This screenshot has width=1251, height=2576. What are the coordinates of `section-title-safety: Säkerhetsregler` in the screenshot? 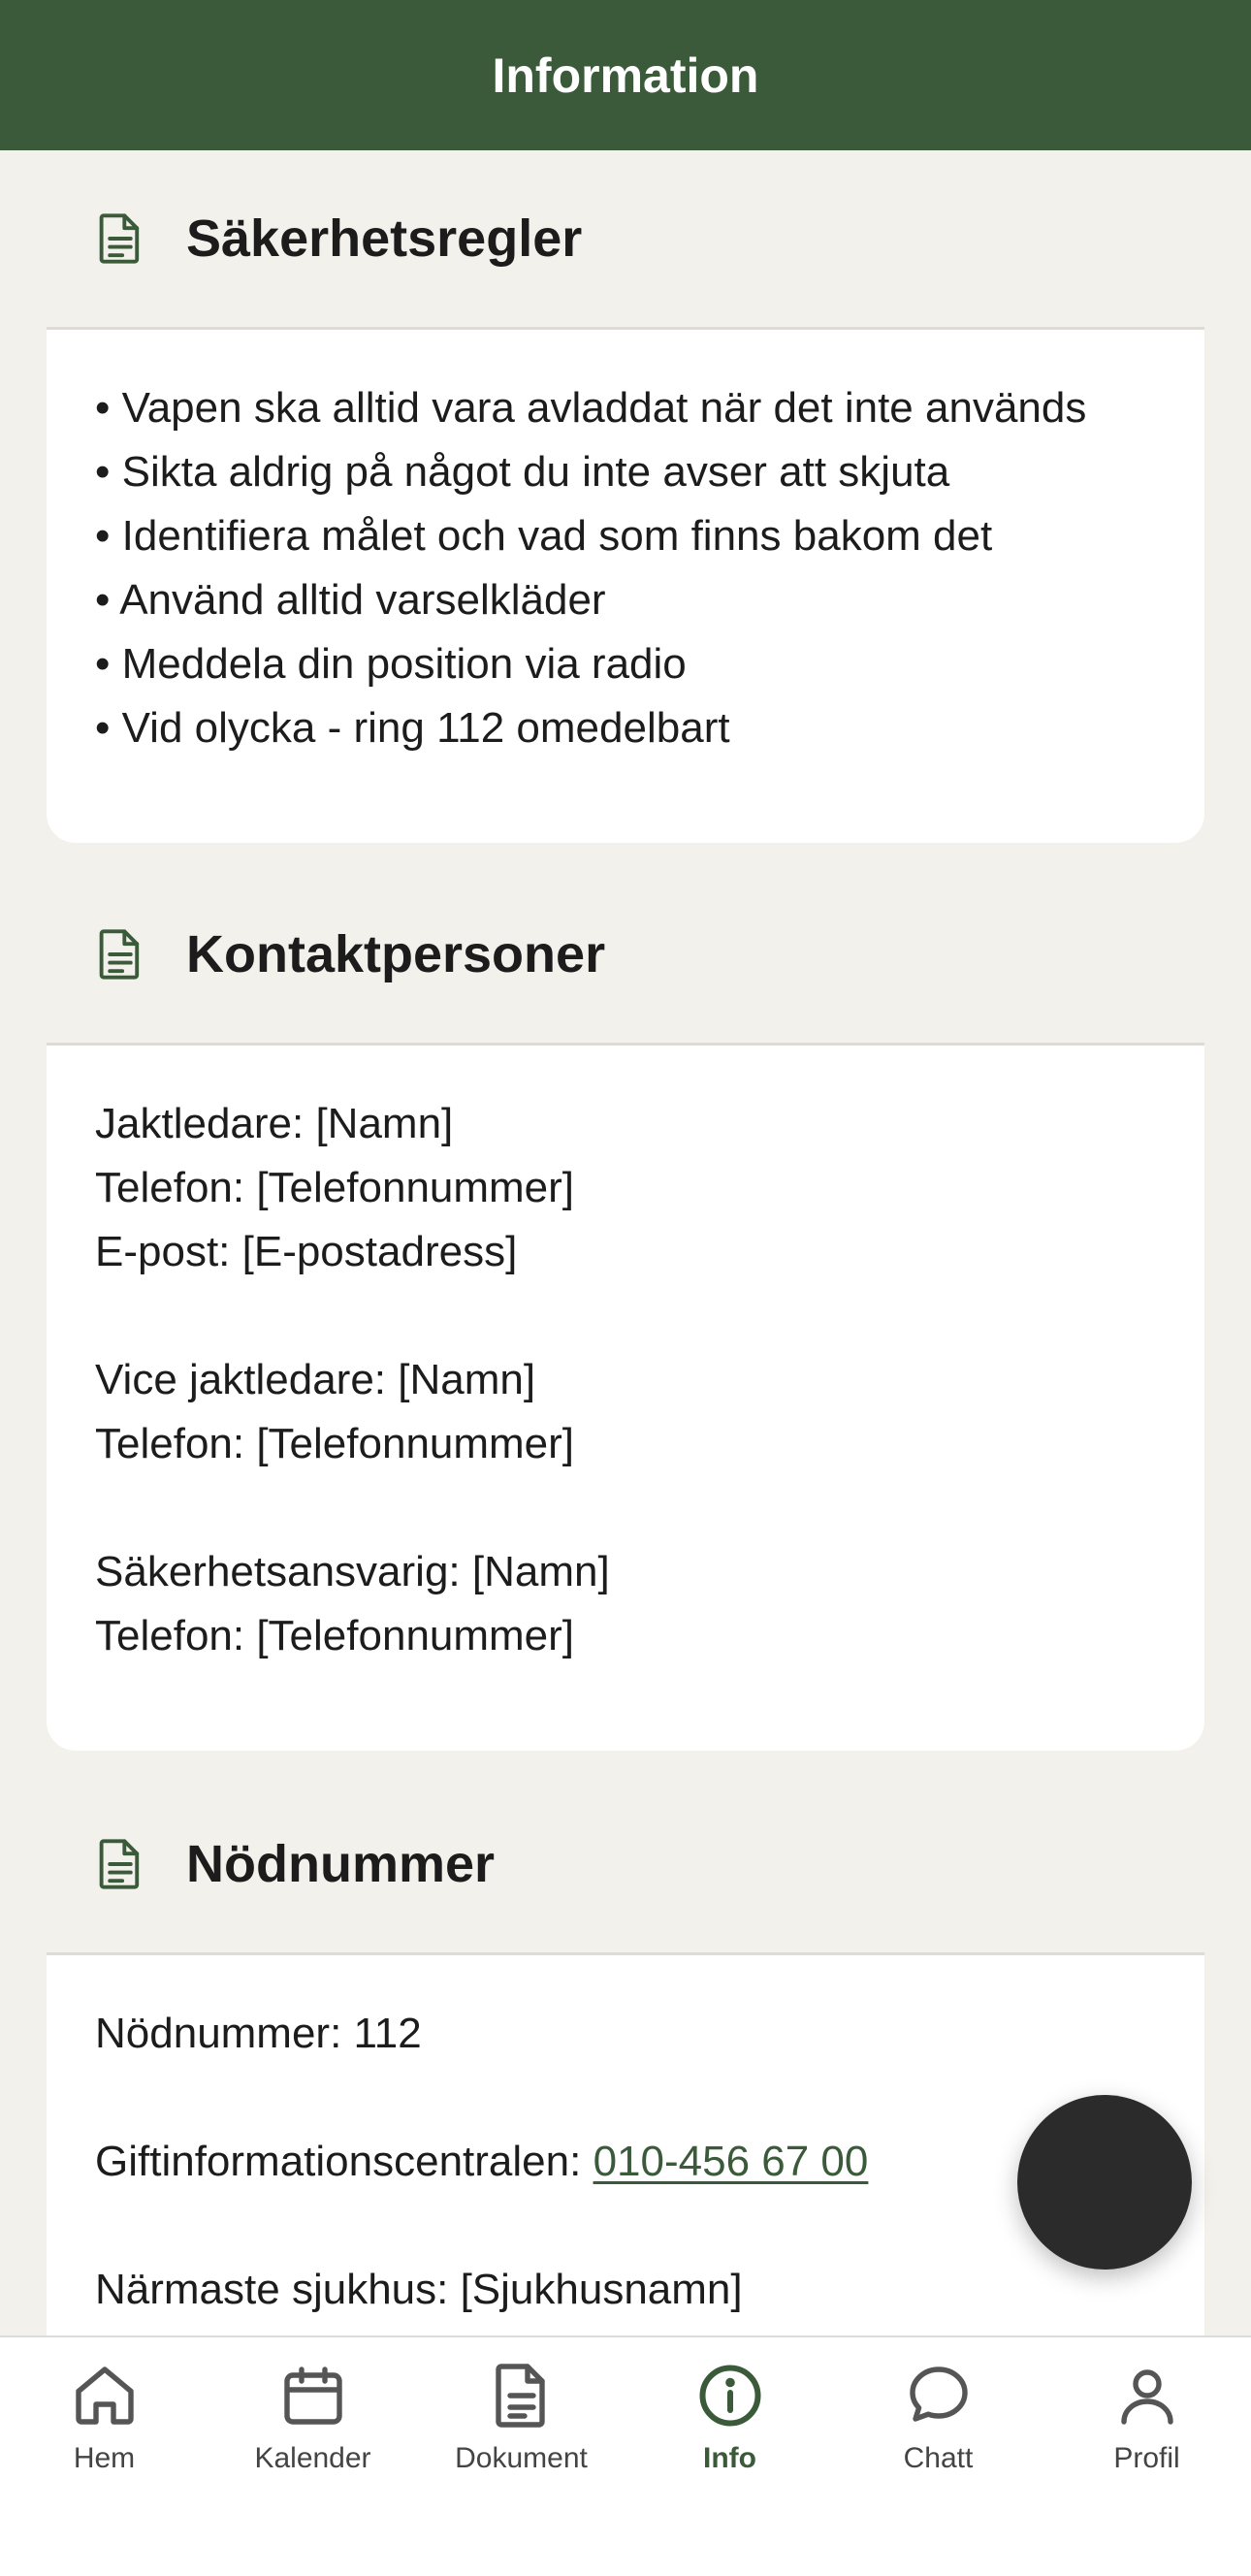 It's located at (385, 238).